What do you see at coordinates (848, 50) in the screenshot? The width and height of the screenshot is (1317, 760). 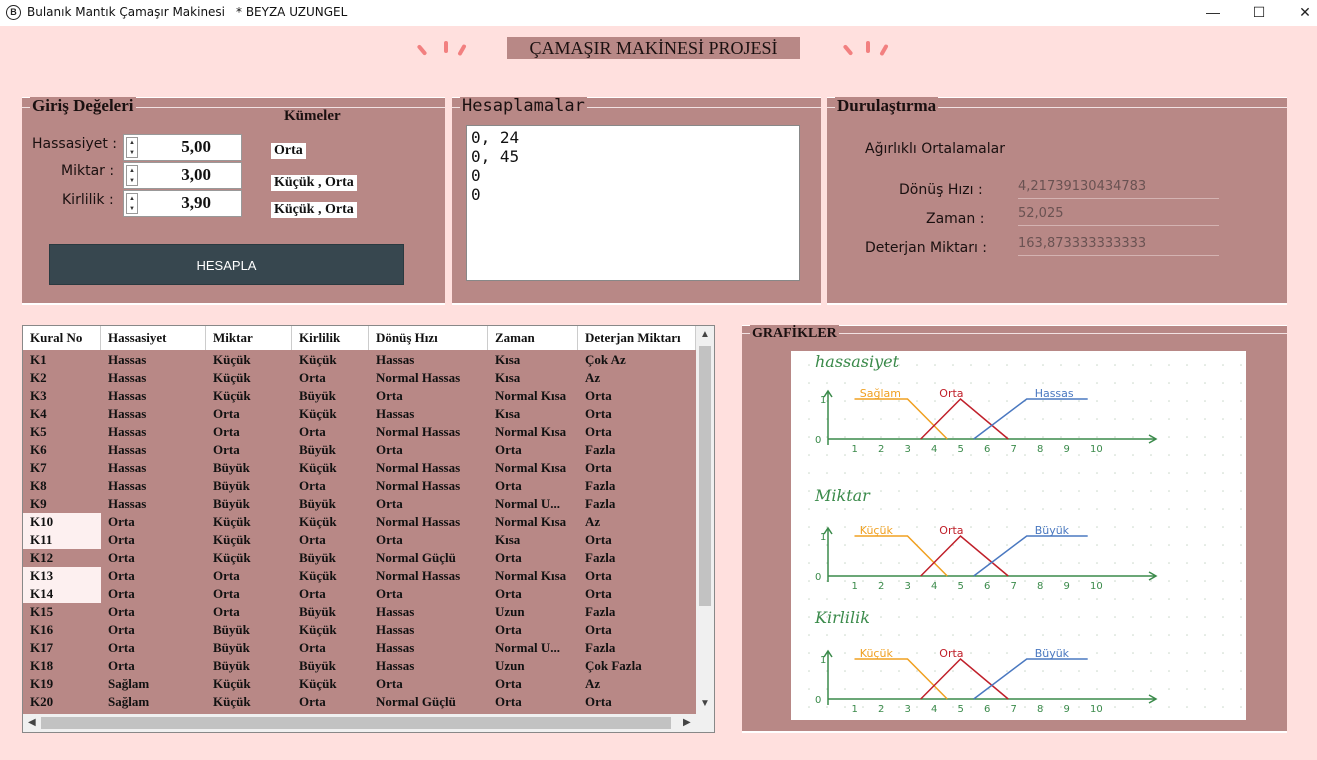 I see `sparkle-icon` at bounding box center [848, 50].